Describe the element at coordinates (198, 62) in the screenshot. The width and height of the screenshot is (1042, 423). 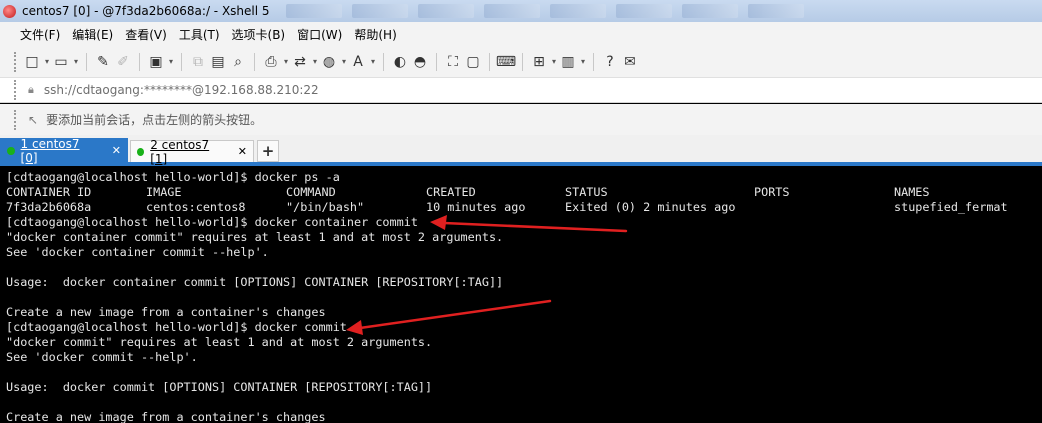
I see `copy-icon: ⧉` at that location.